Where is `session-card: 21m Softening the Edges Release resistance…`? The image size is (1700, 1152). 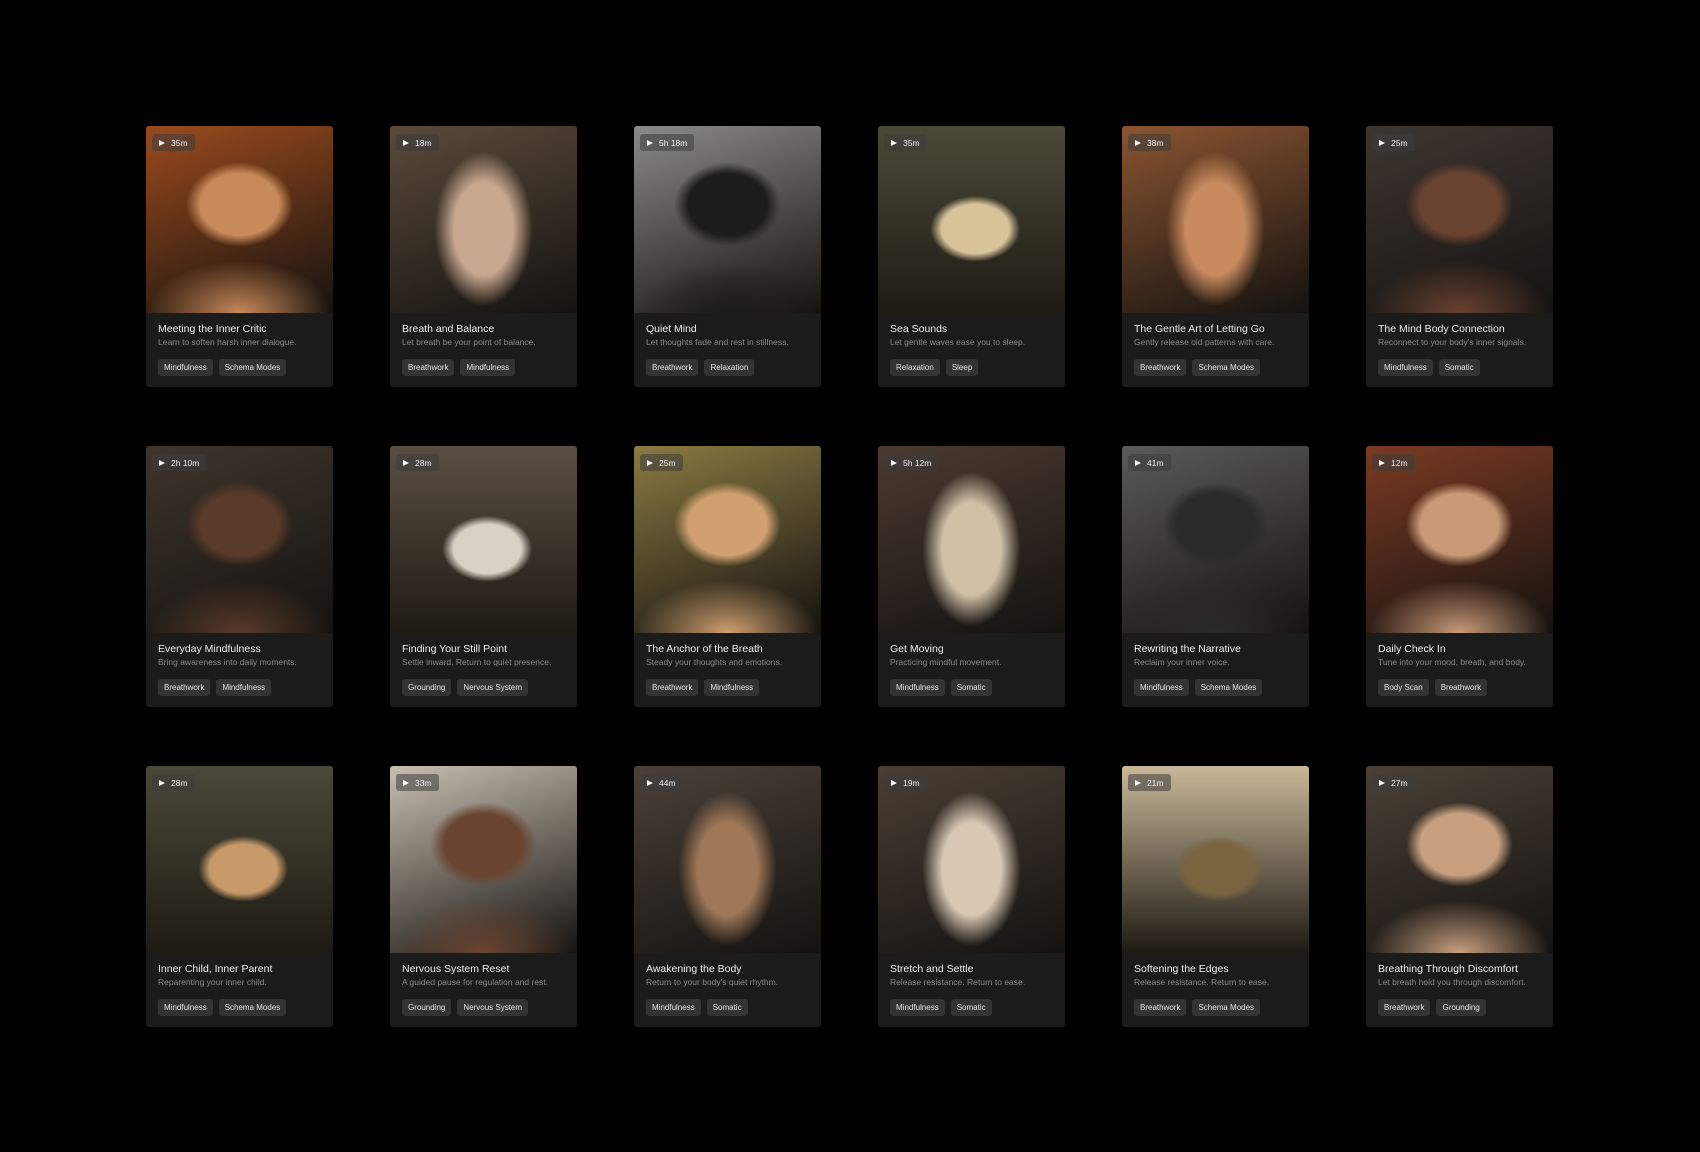
session-card: 21m Softening the Edges Release resistance… is located at coordinates (1215, 896).